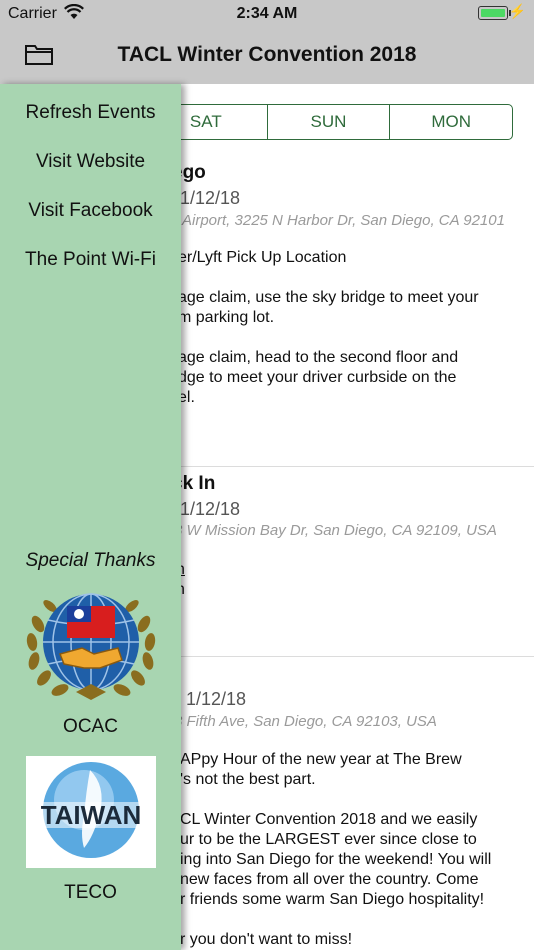  I want to click on event-desc-line: APpy Hour of the new year at The Brew, so click(321, 759).